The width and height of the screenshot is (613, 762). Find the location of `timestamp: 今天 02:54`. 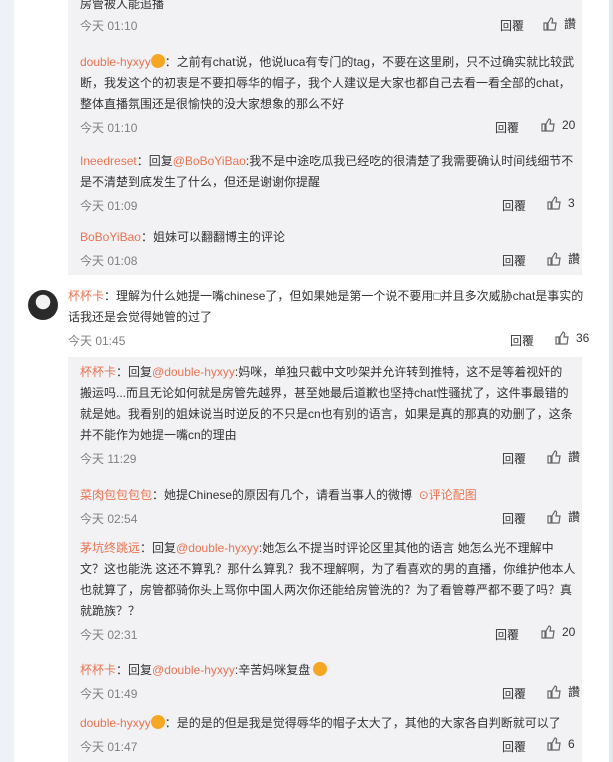

timestamp: 今天 02:54 is located at coordinates (109, 519).